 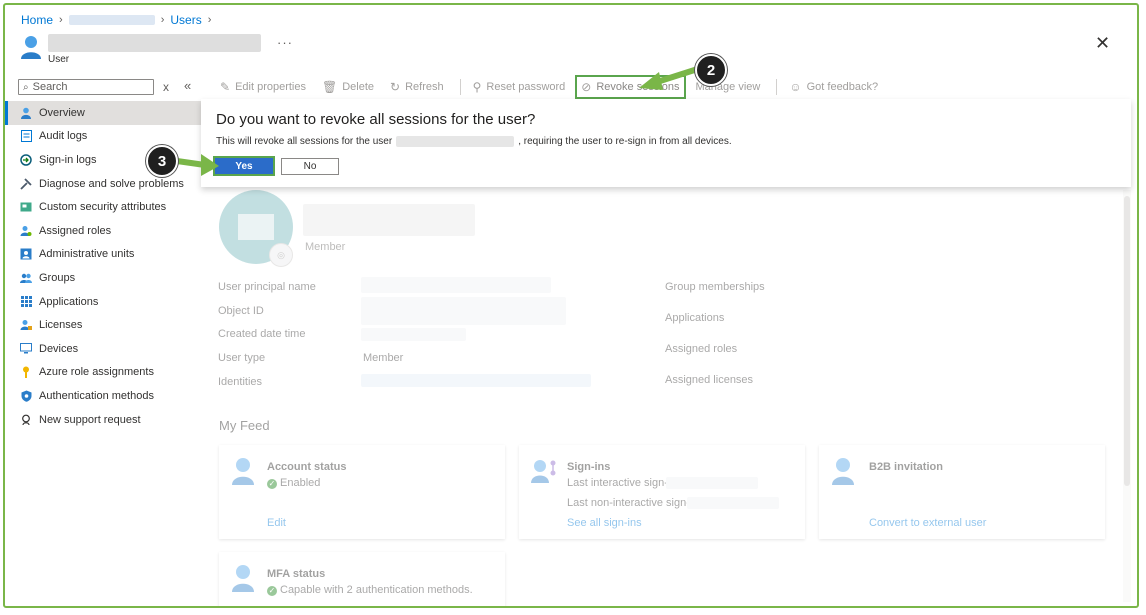 What do you see at coordinates (456, 285) in the screenshot?
I see `upn-value-redacted` at bounding box center [456, 285].